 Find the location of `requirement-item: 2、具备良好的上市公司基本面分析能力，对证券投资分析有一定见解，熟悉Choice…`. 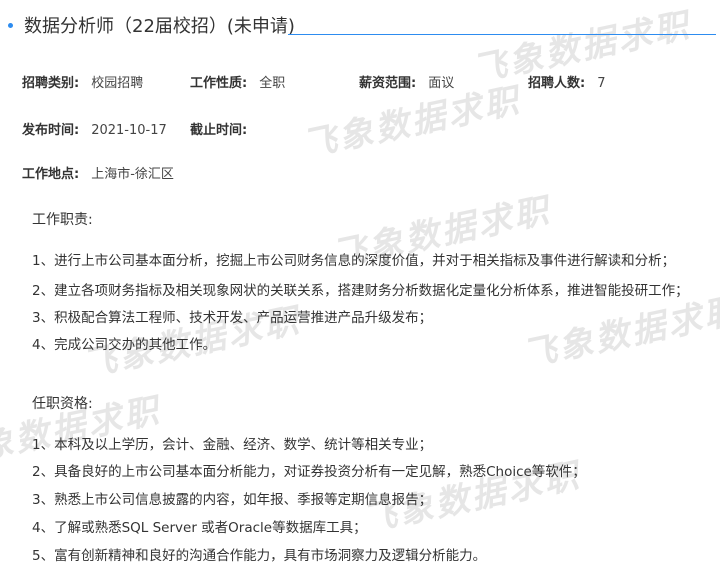

requirement-item: 2、具备良好的上市公司基本面分析能力，对证券投资分析有一定见解，熟悉Choice… is located at coordinates (309, 472).